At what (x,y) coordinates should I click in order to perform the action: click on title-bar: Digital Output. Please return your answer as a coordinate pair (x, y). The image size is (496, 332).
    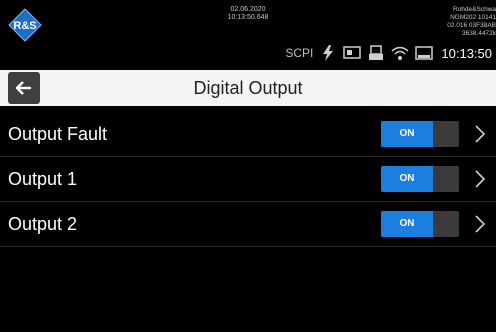
    Looking at the image, I should click on (248, 88).